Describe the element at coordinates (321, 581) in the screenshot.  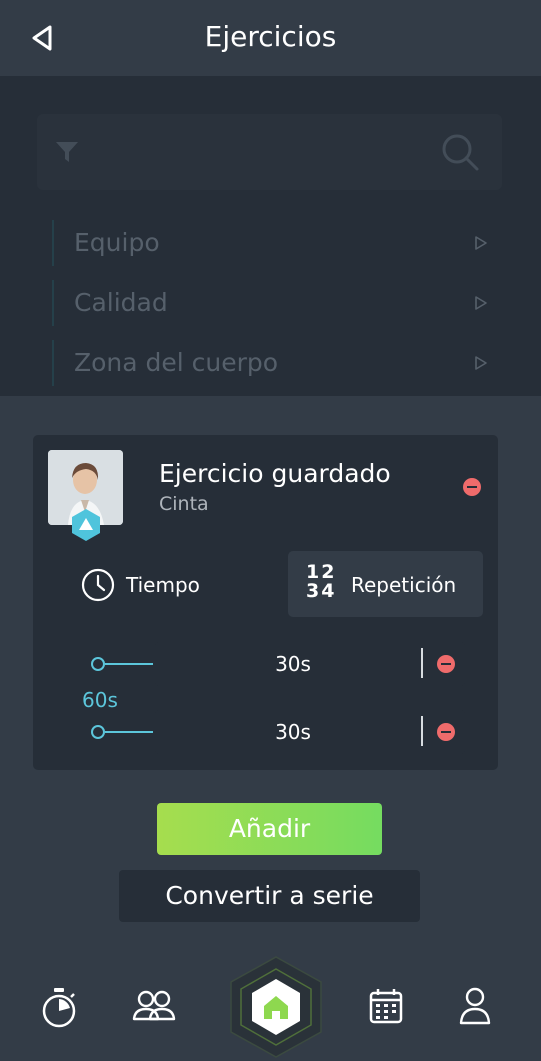
I see `numbers-icon: 12 34` at that location.